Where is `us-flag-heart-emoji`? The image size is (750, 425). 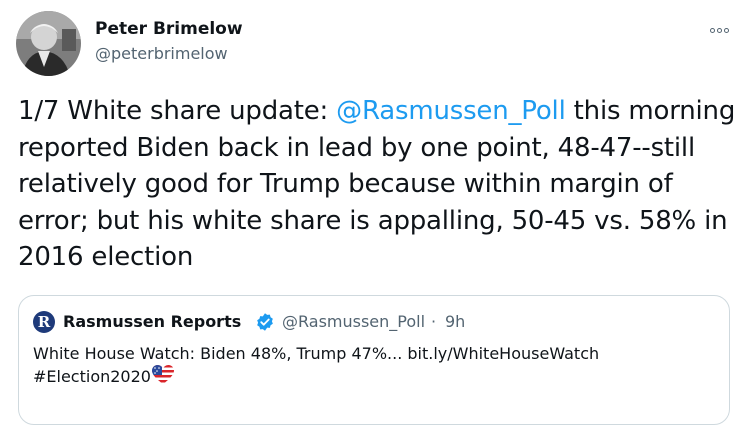
us-flag-heart-emoji is located at coordinates (162, 374).